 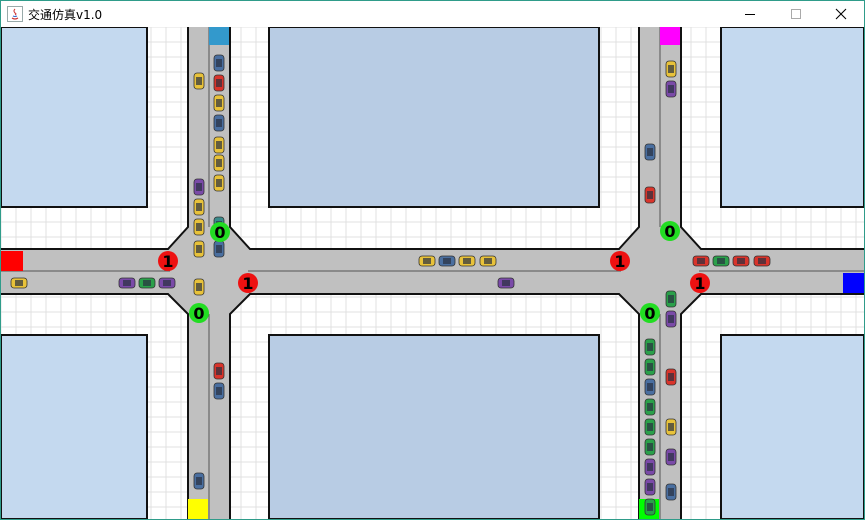 What do you see at coordinates (209, 270) in the screenshot?
I see `intersection-west-fill` at bounding box center [209, 270].